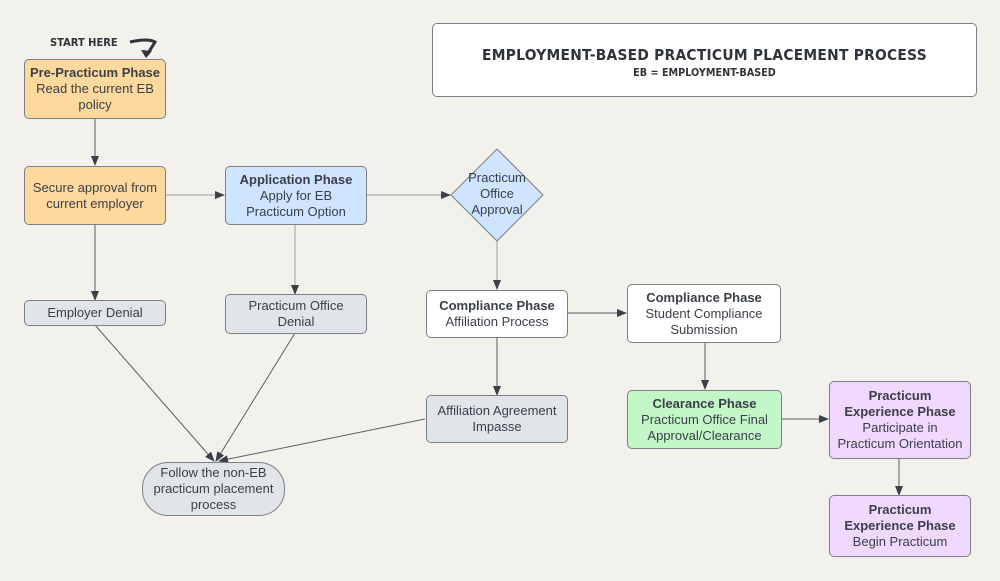  What do you see at coordinates (296, 179) in the screenshot?
I see `node-title: Application Phase` at bounding box center [296, 179].